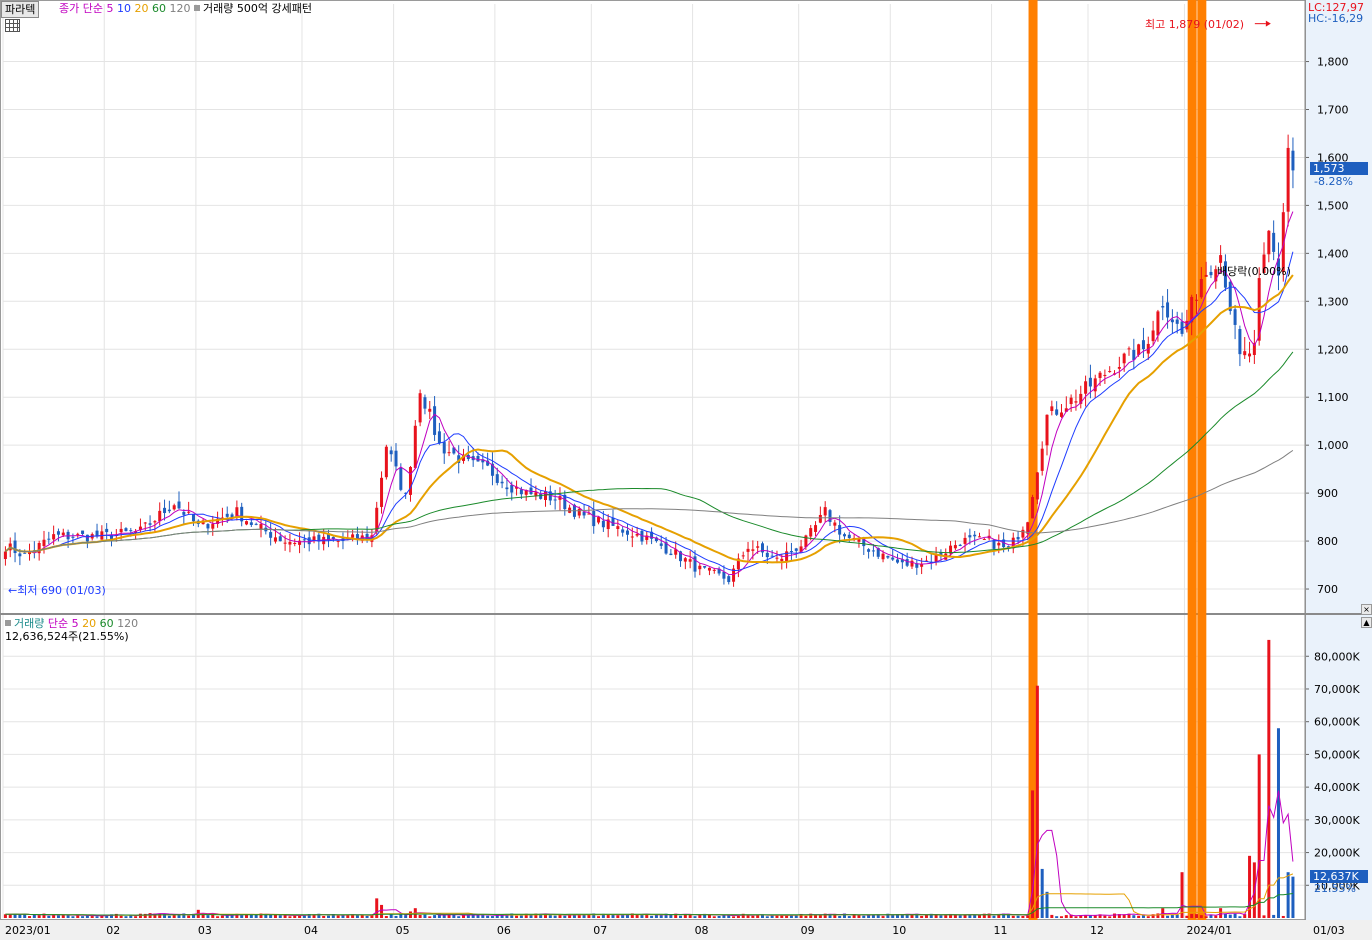 This screenshot has width=1372, height=940. Describe the element at coordinates (1338, 470) in the screenshot. I see `price-axis-background` at that location.